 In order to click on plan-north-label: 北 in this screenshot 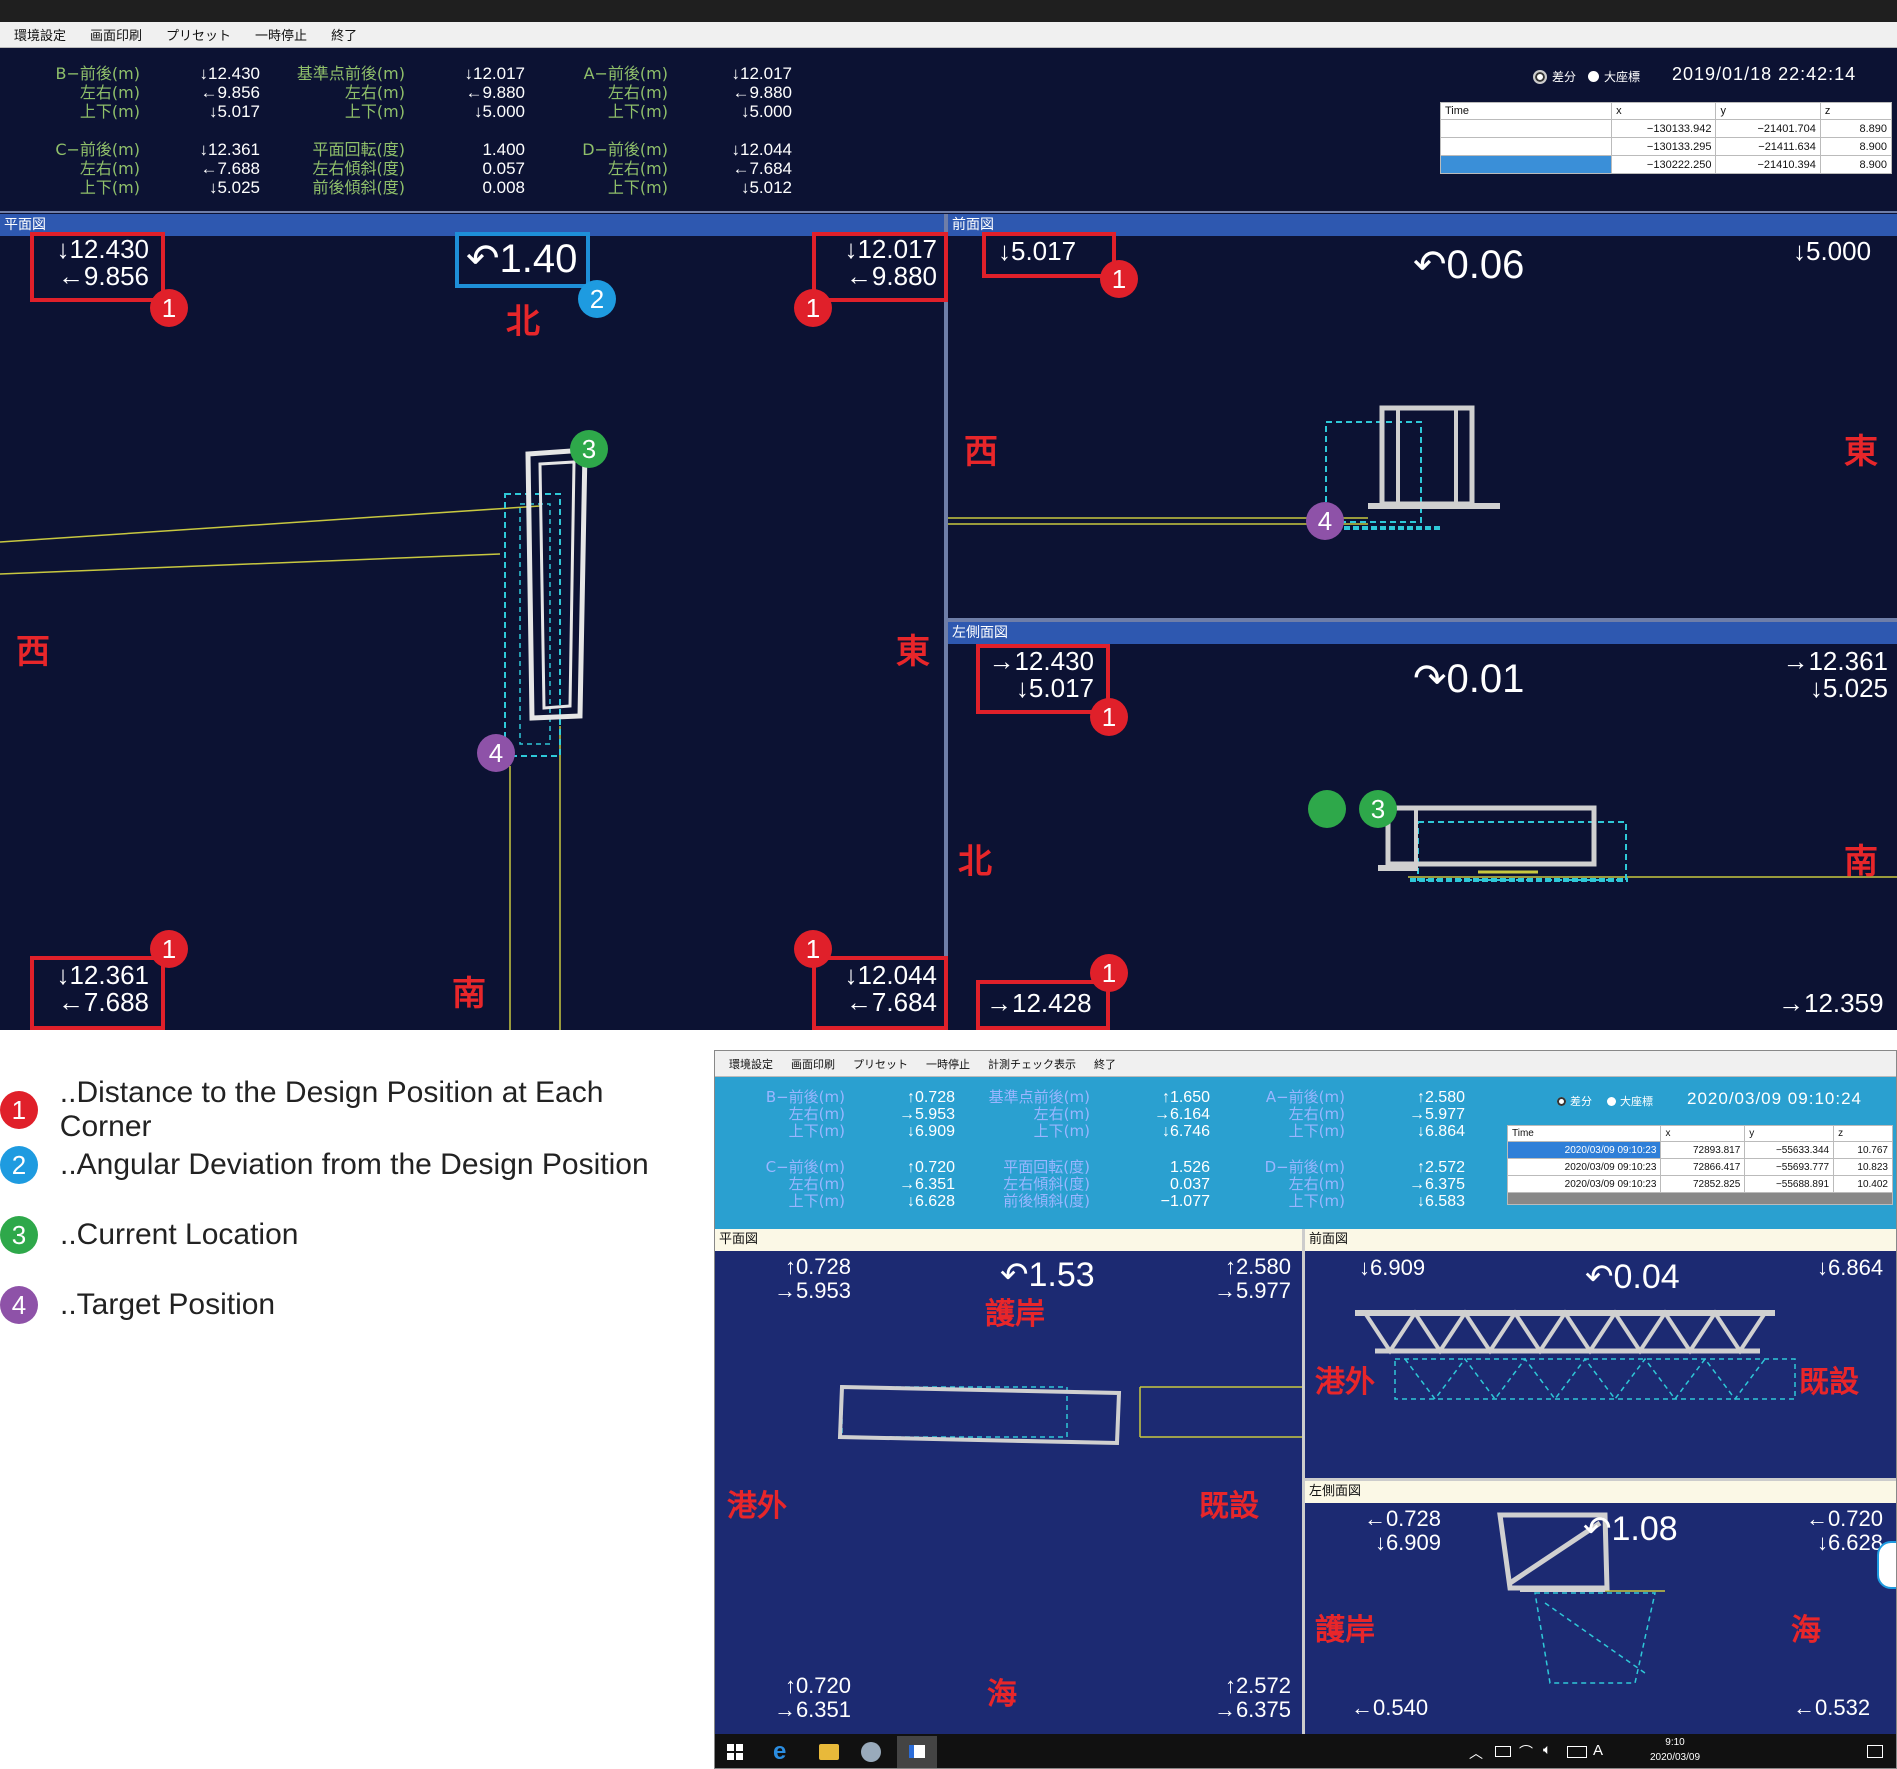, I will do `click(523, 322)`.